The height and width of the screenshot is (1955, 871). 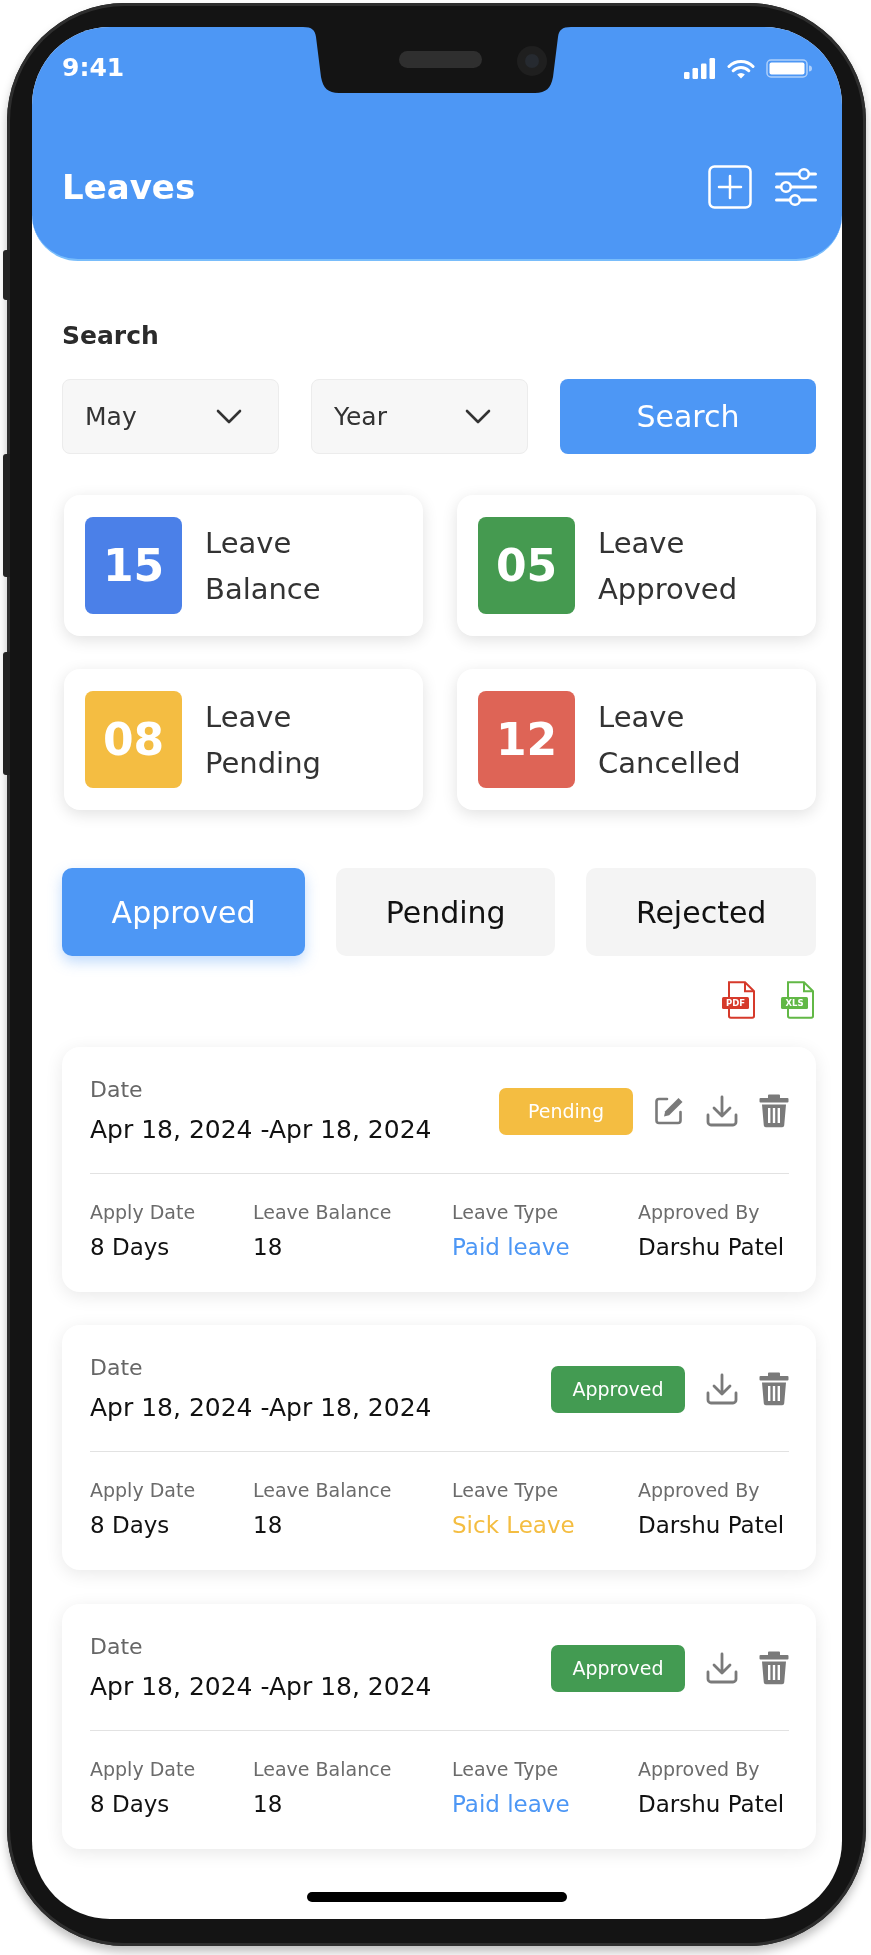 I want to click on wifi-icon, so click(x=741, y=68).